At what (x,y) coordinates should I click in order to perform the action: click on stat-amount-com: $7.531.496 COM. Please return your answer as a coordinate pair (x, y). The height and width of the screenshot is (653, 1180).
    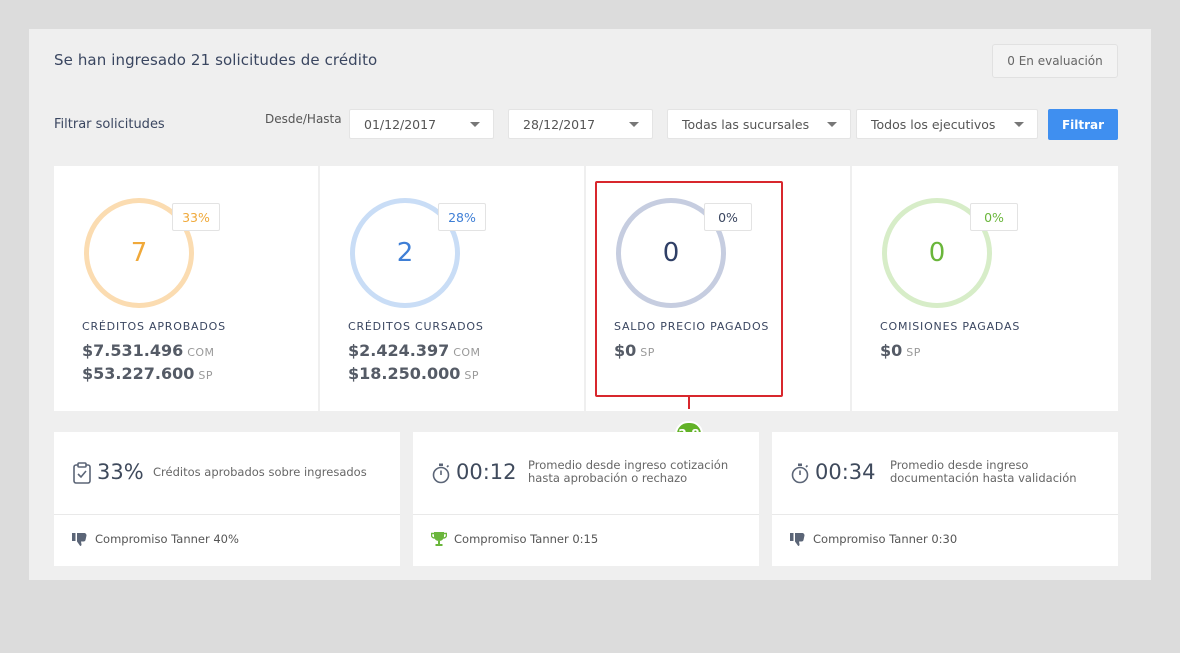
    Looking at the image, I should click on (148, 350).